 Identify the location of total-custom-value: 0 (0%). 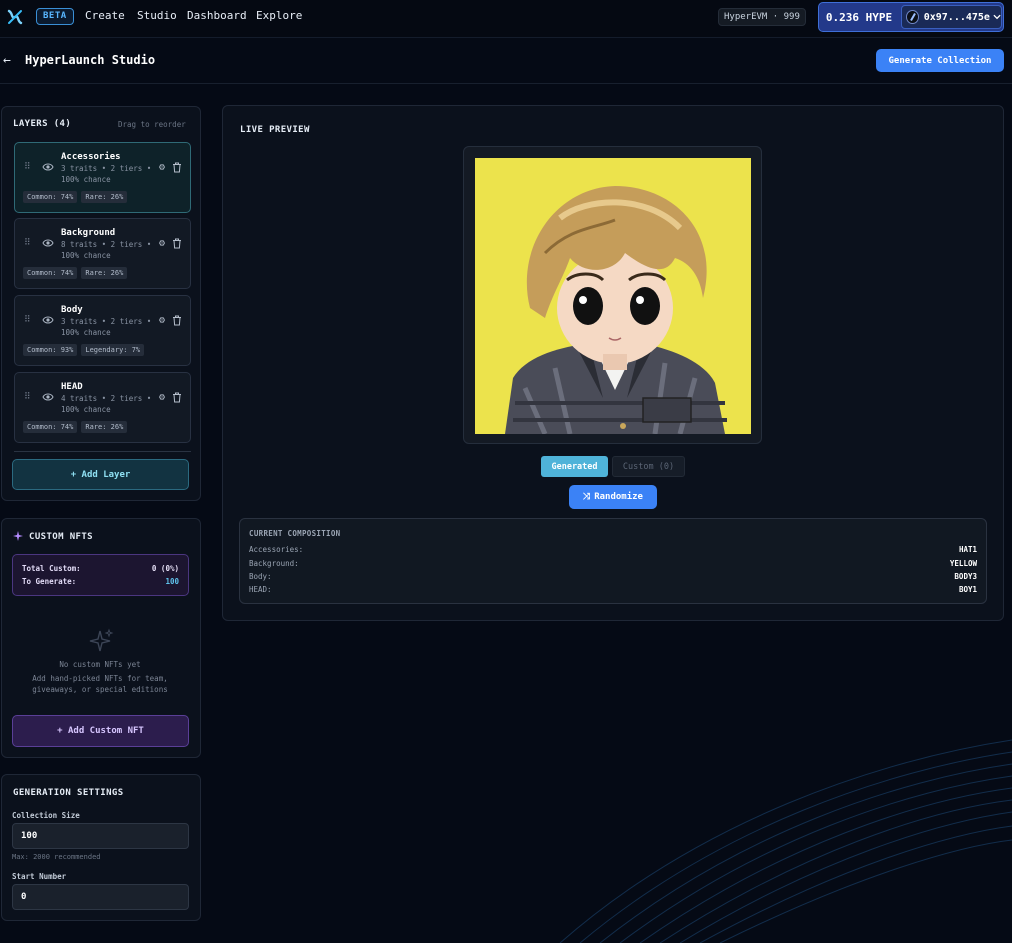
(165, 568).